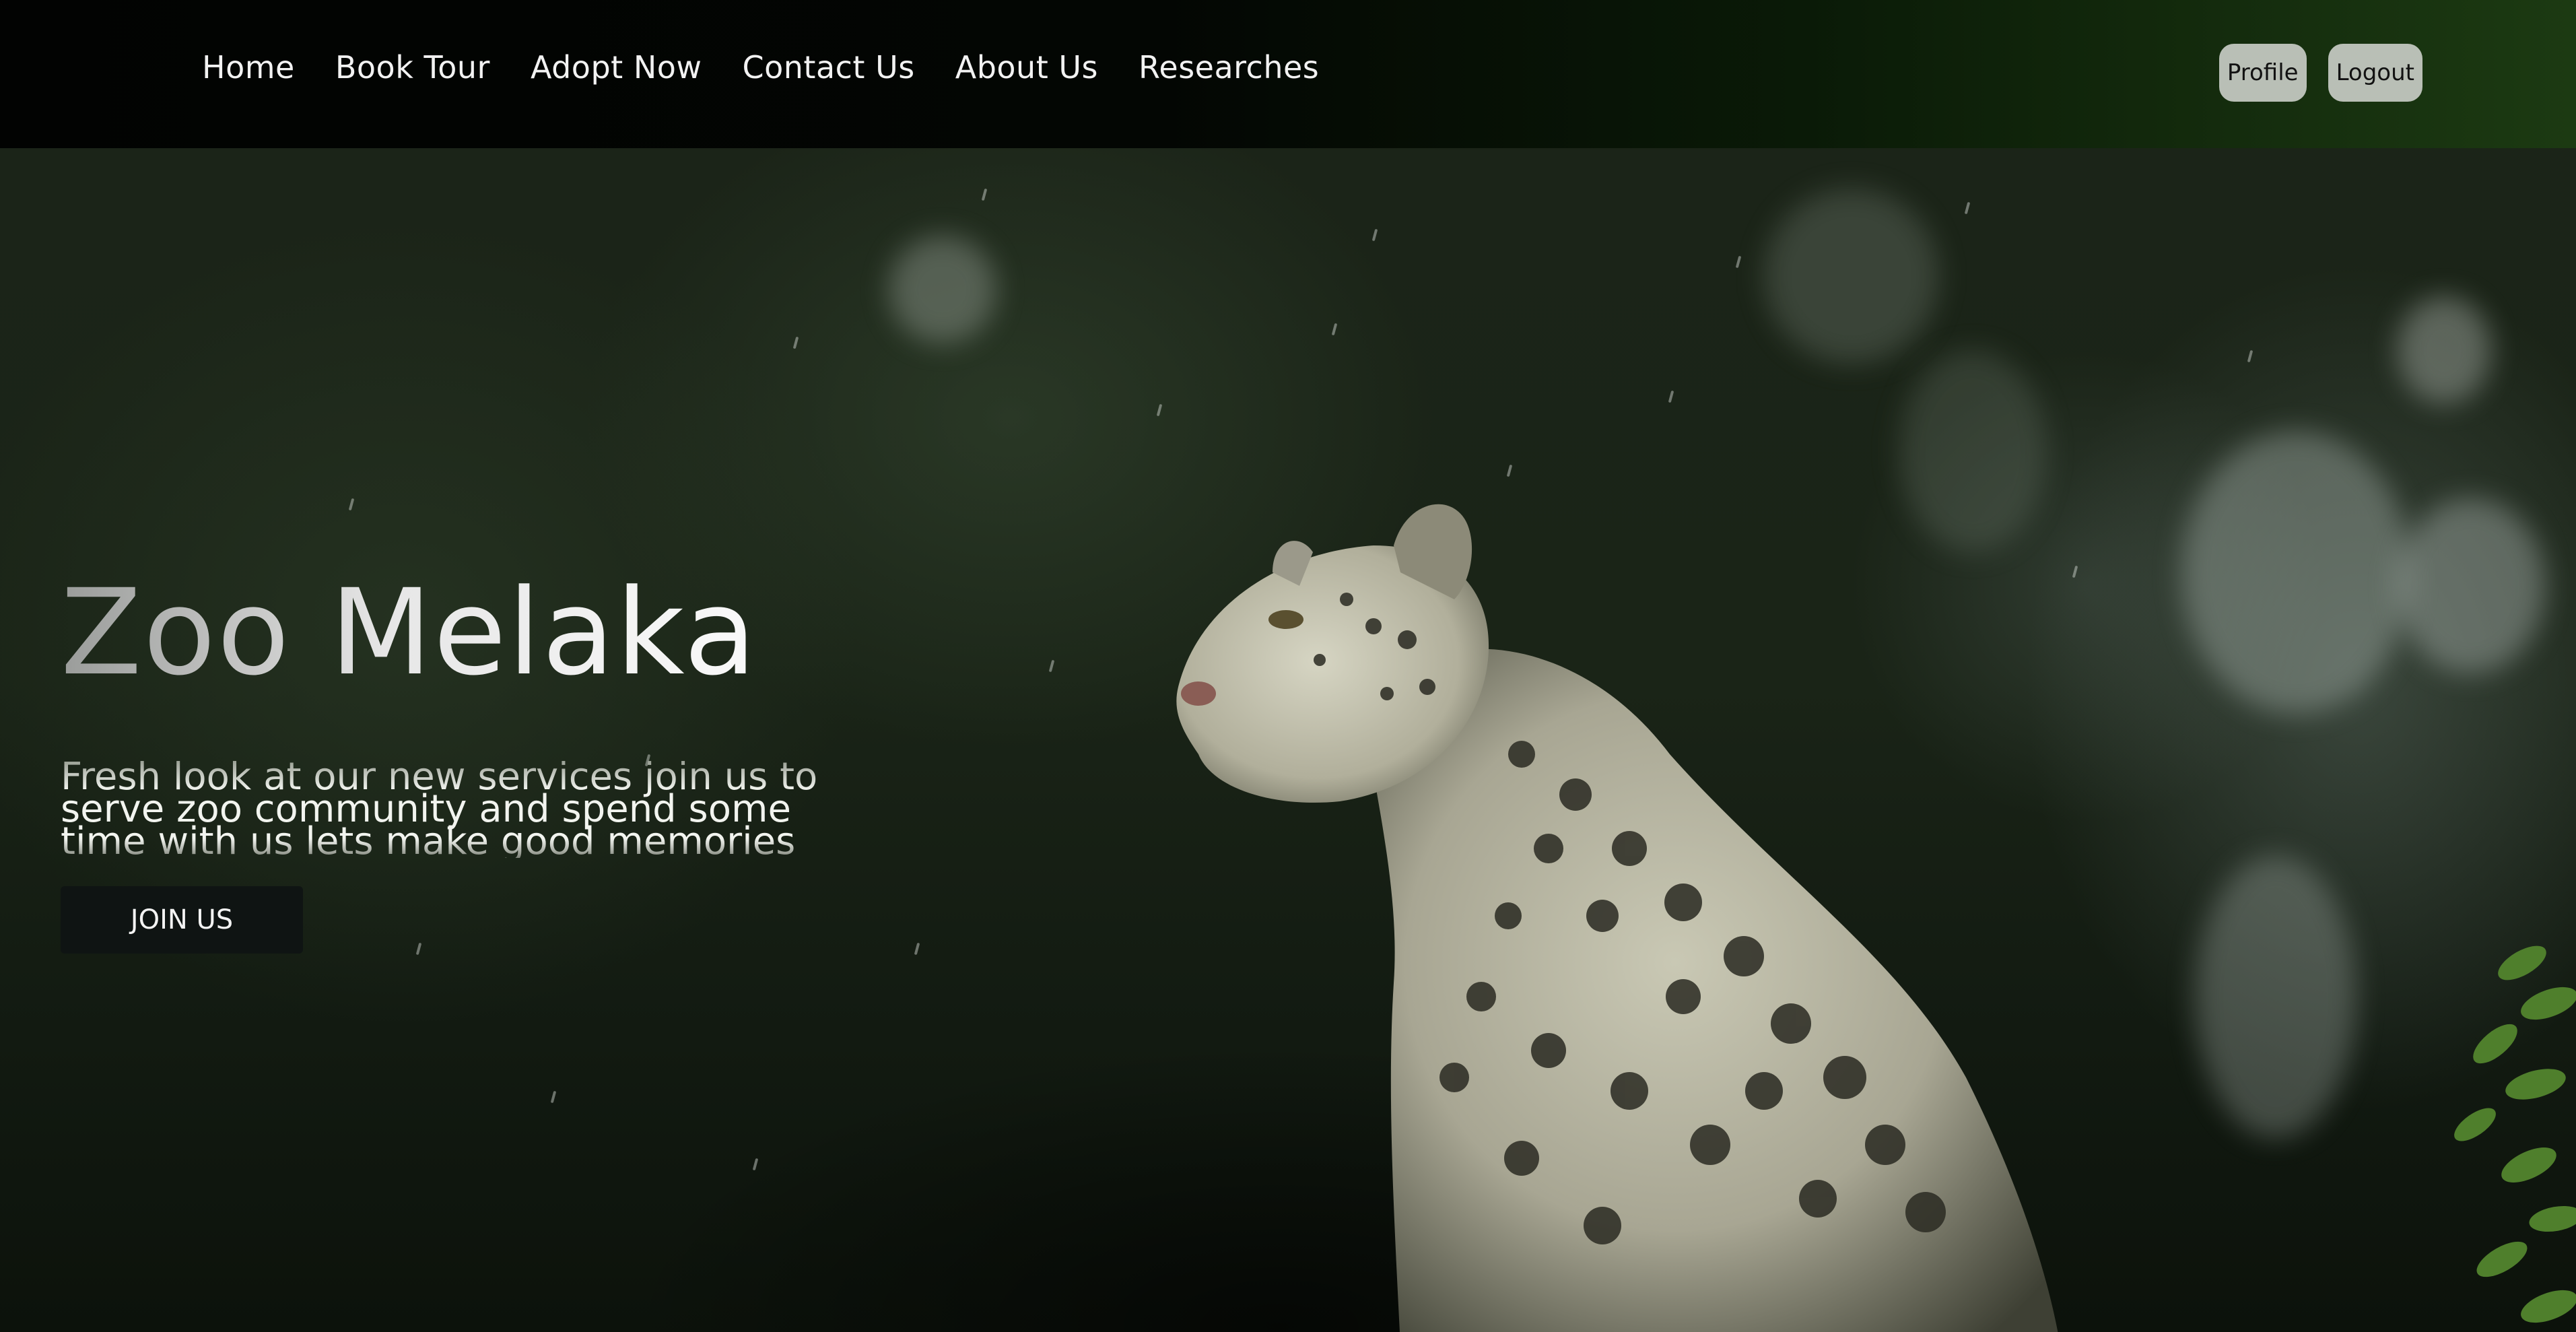 Image resolution: width=2576 pixels, height=1332 pixels. What do you see at coordinates (412, 67) in the screenshot?
I see `nav-link-book-tour: Book Tour` at bounding box center [412, 67].